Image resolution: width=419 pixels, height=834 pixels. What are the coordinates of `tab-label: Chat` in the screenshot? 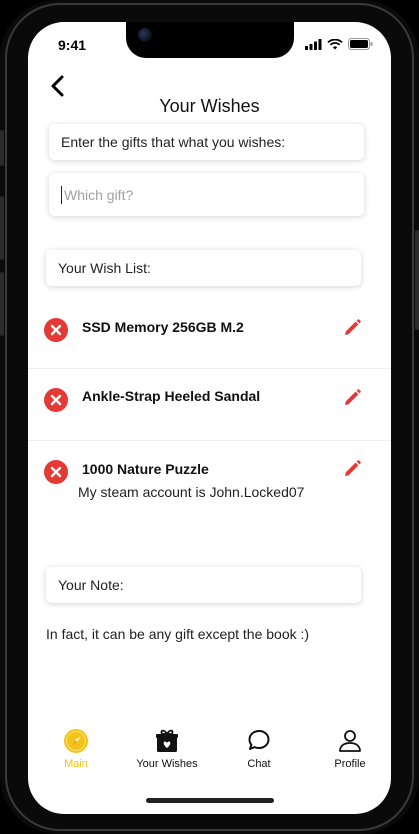 It's located at (259, 764).